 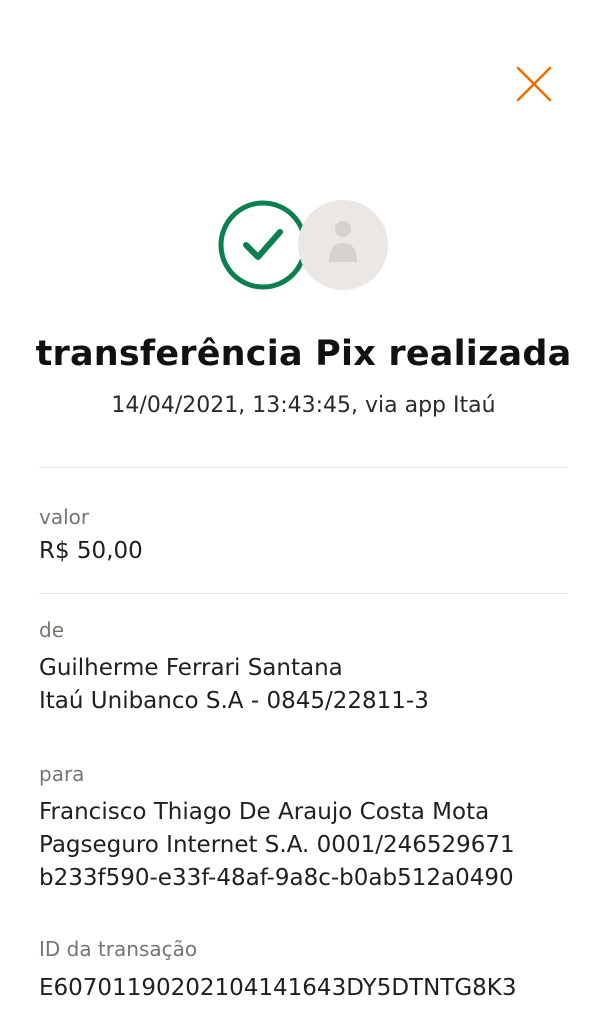 I want to click on transfer-datetime: 14/04/2021, 13:43:45, via app Itaú, so click(x=303, y=405).